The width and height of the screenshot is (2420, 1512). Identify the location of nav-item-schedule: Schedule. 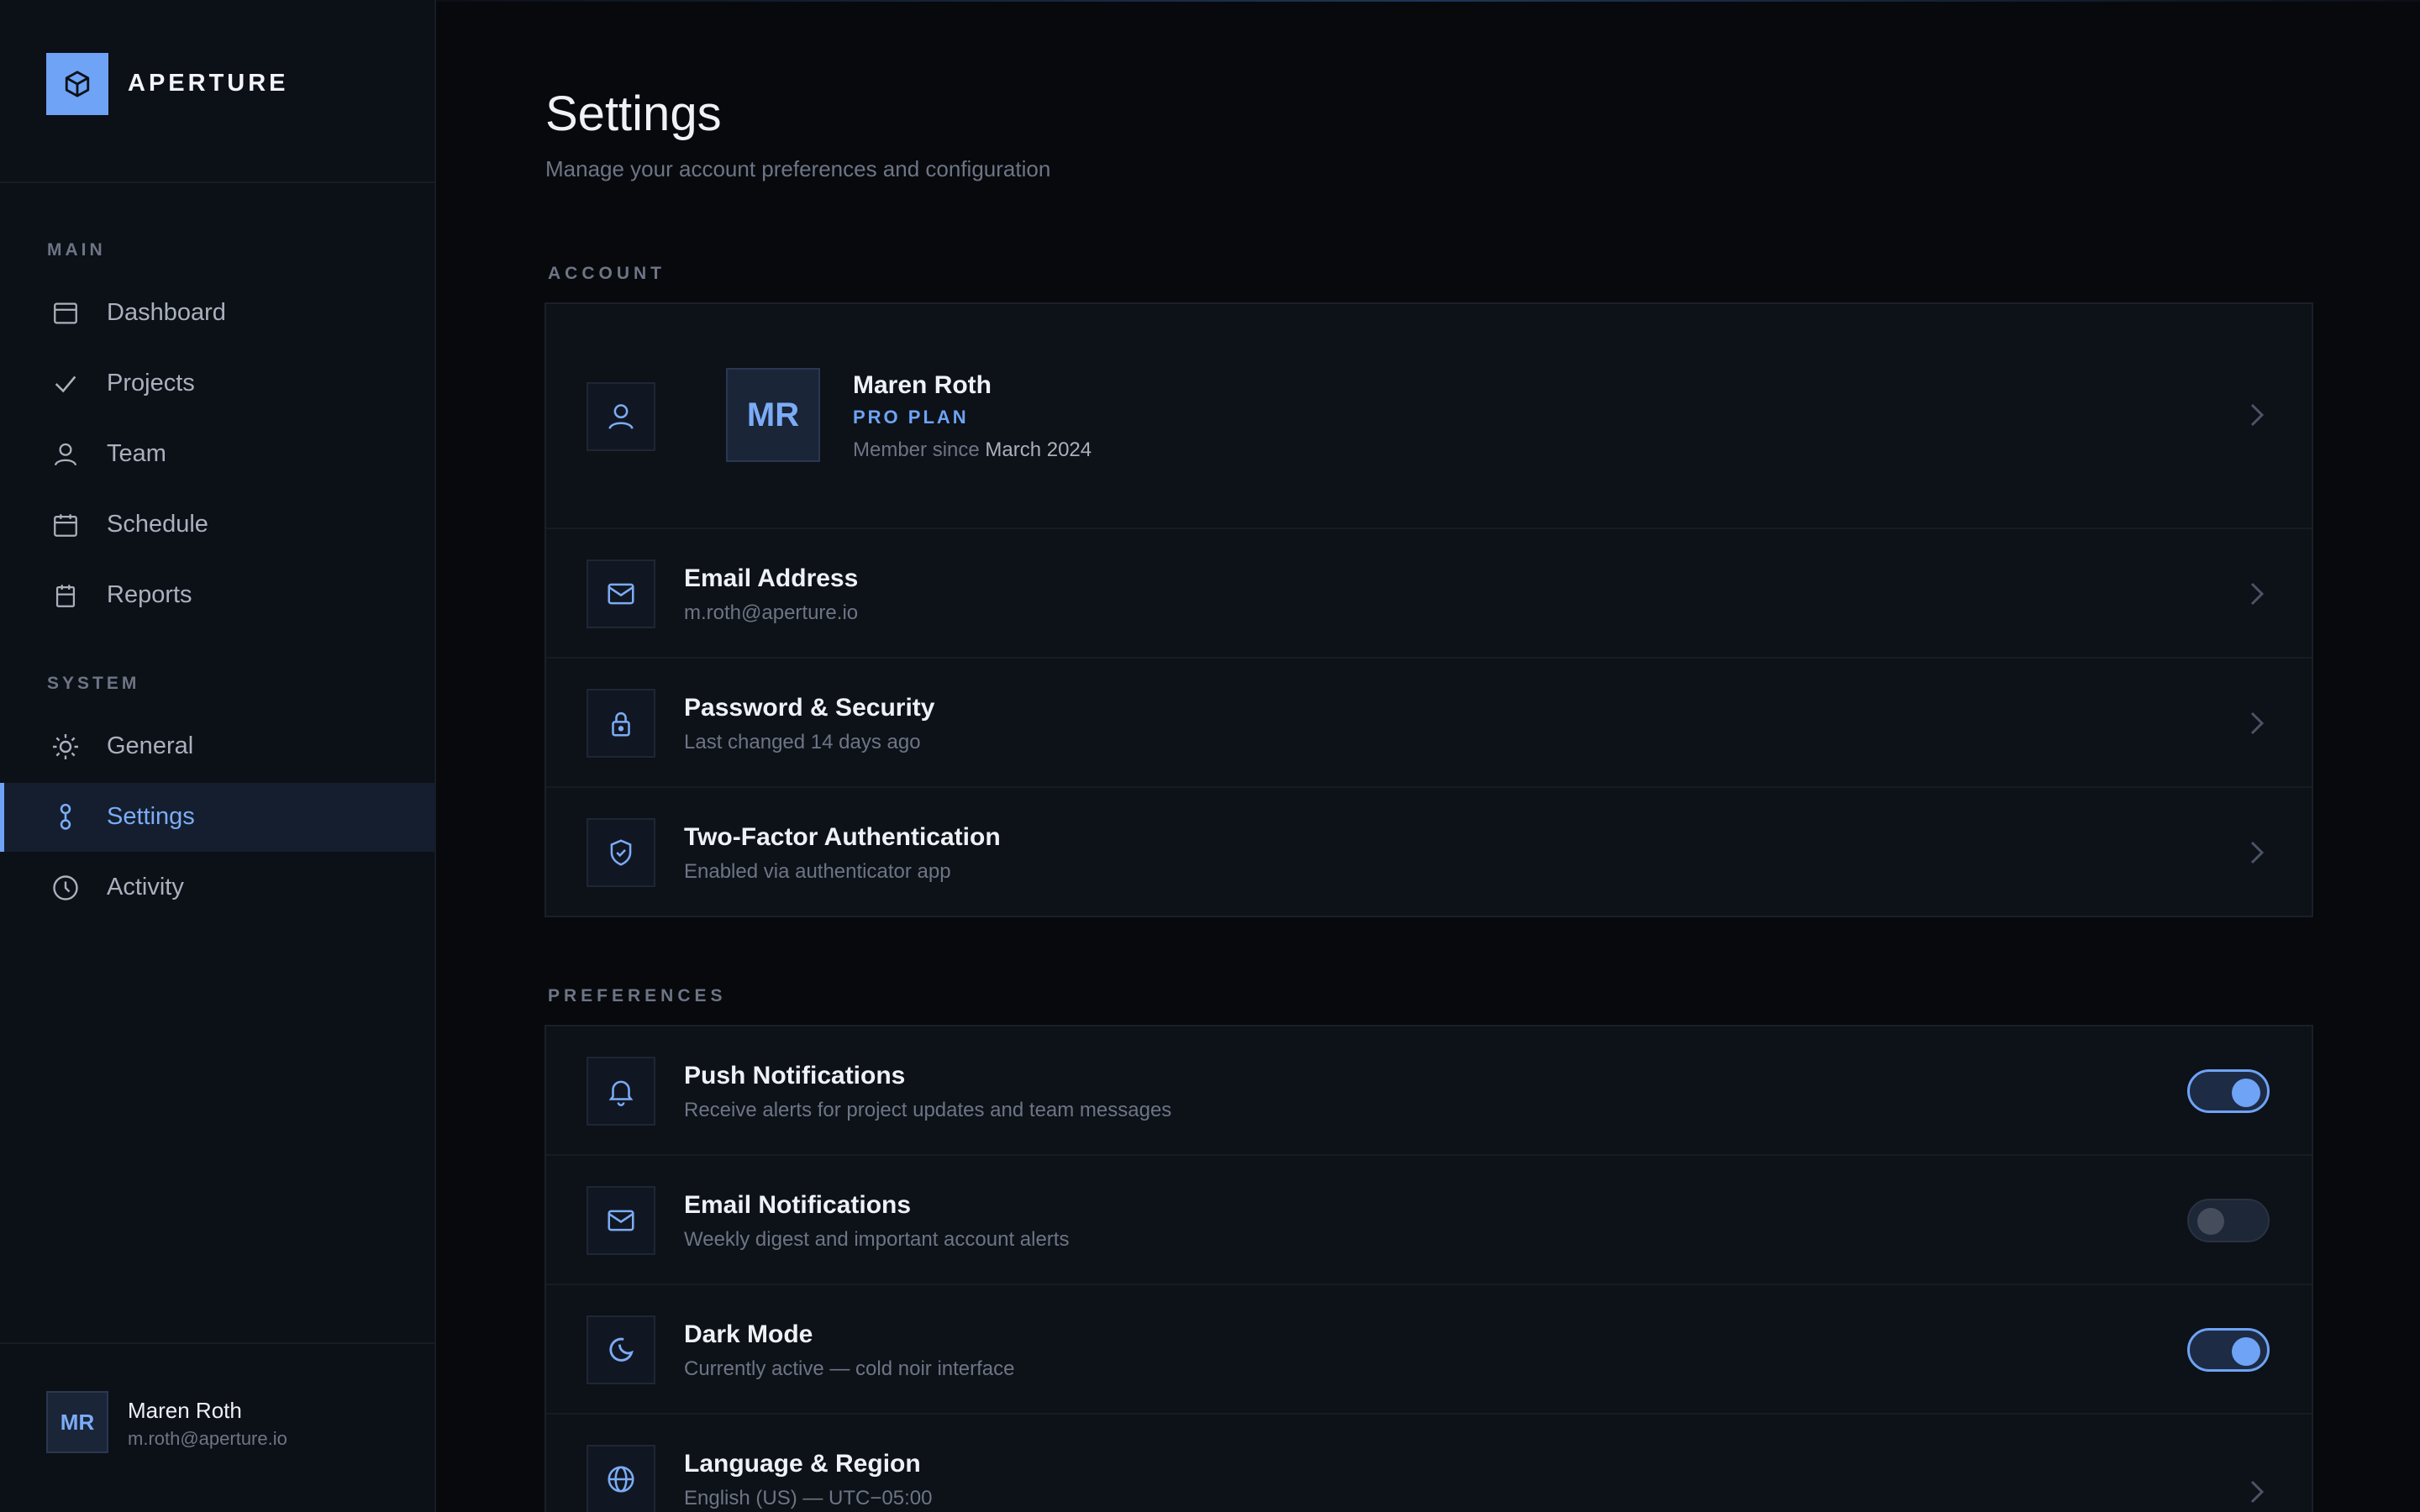
(217, 525).